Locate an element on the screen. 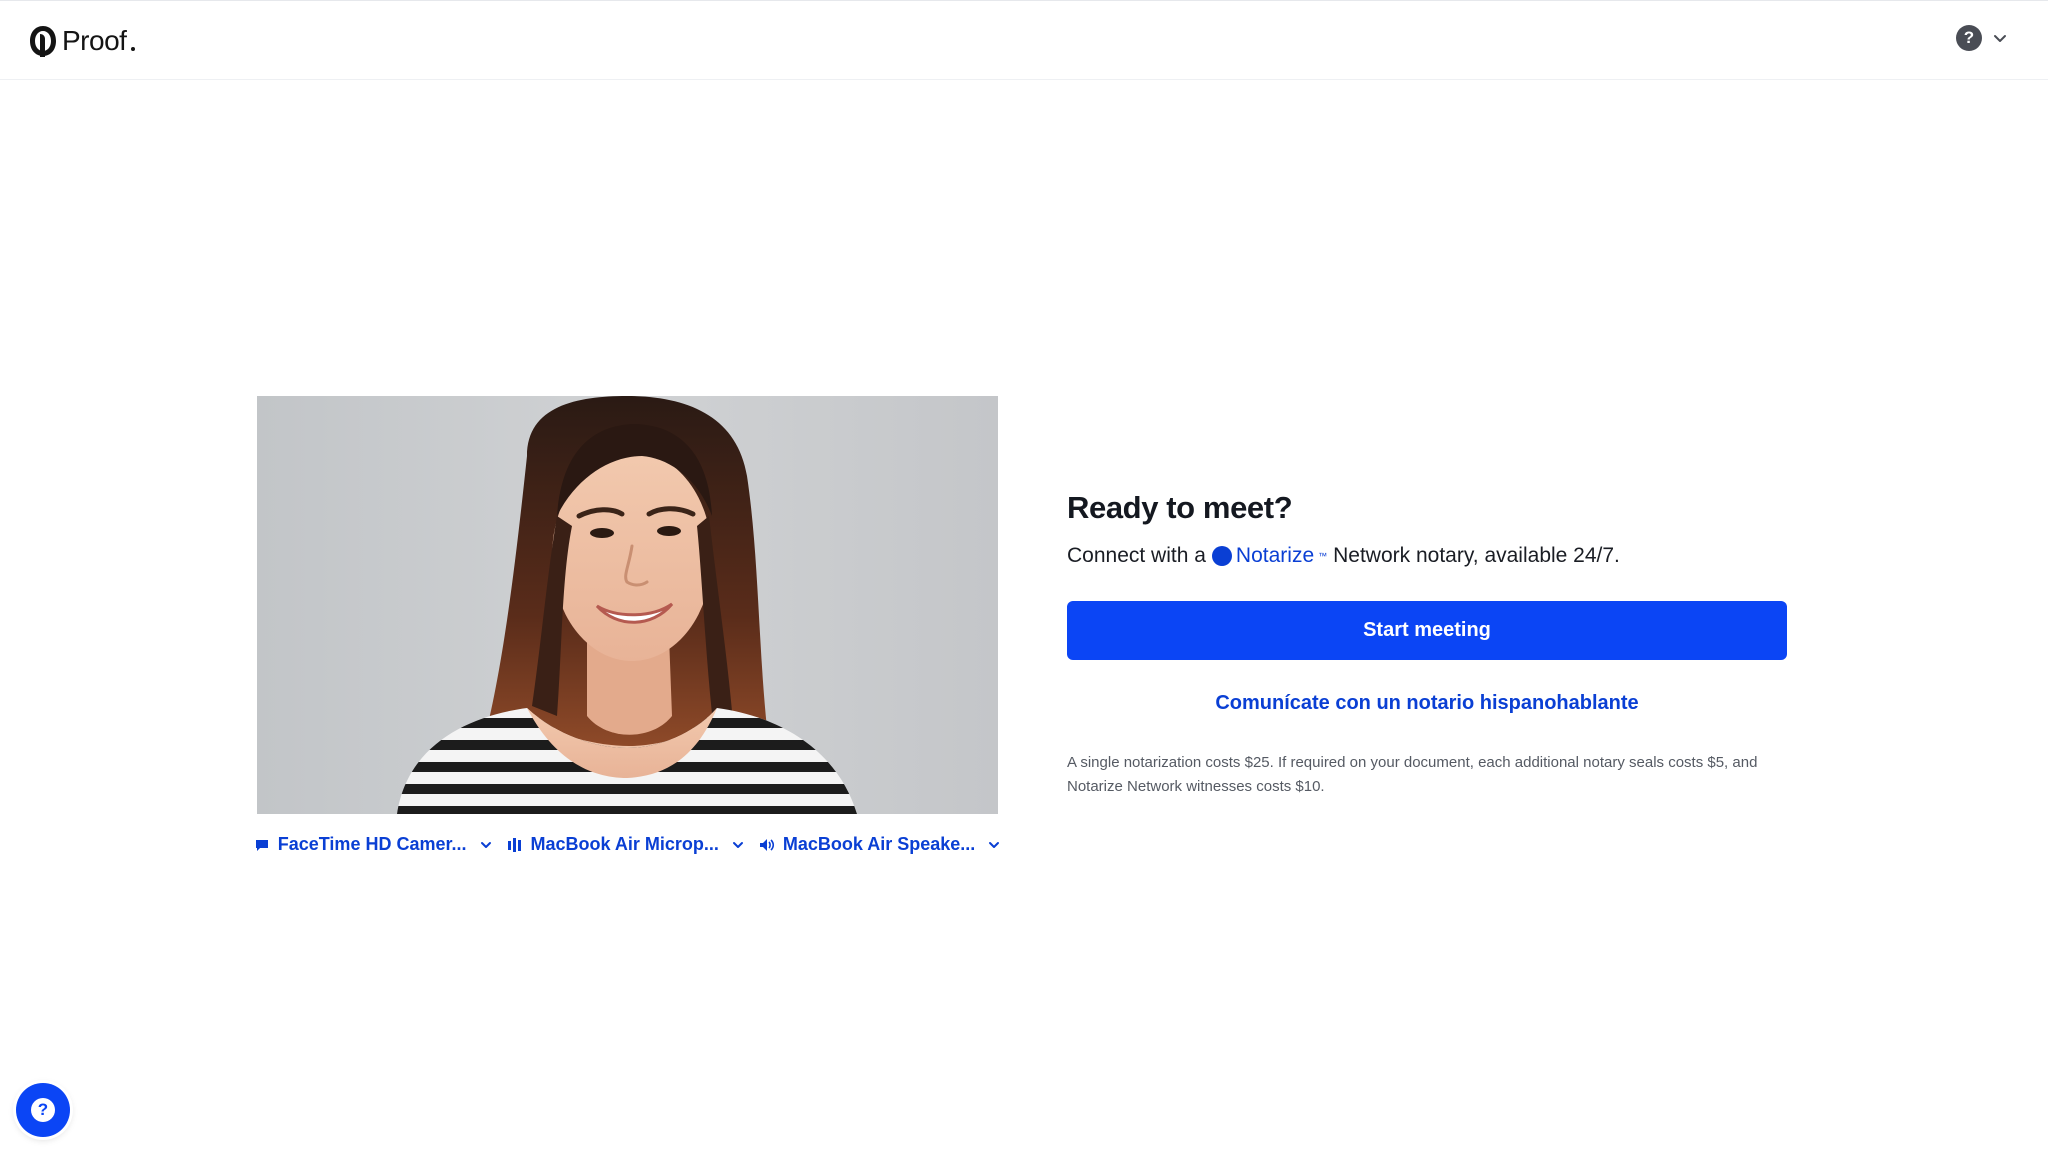 Image resolution: width=2048 pixels, height=1152 pixels. support-chat-button: ? is located at coordinates (43, 1110).